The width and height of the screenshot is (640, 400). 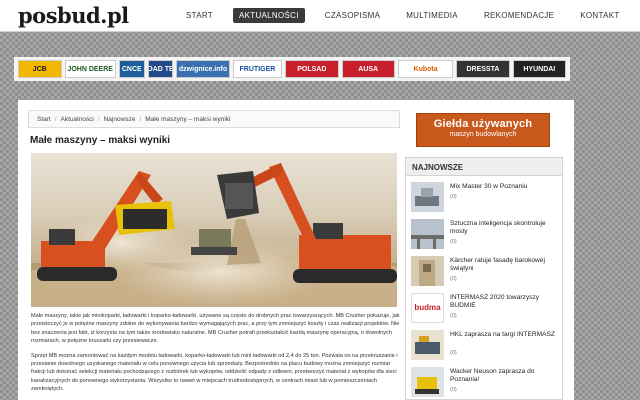 I want to click on mixer-thumb-icon, so click(x=427, y=197).